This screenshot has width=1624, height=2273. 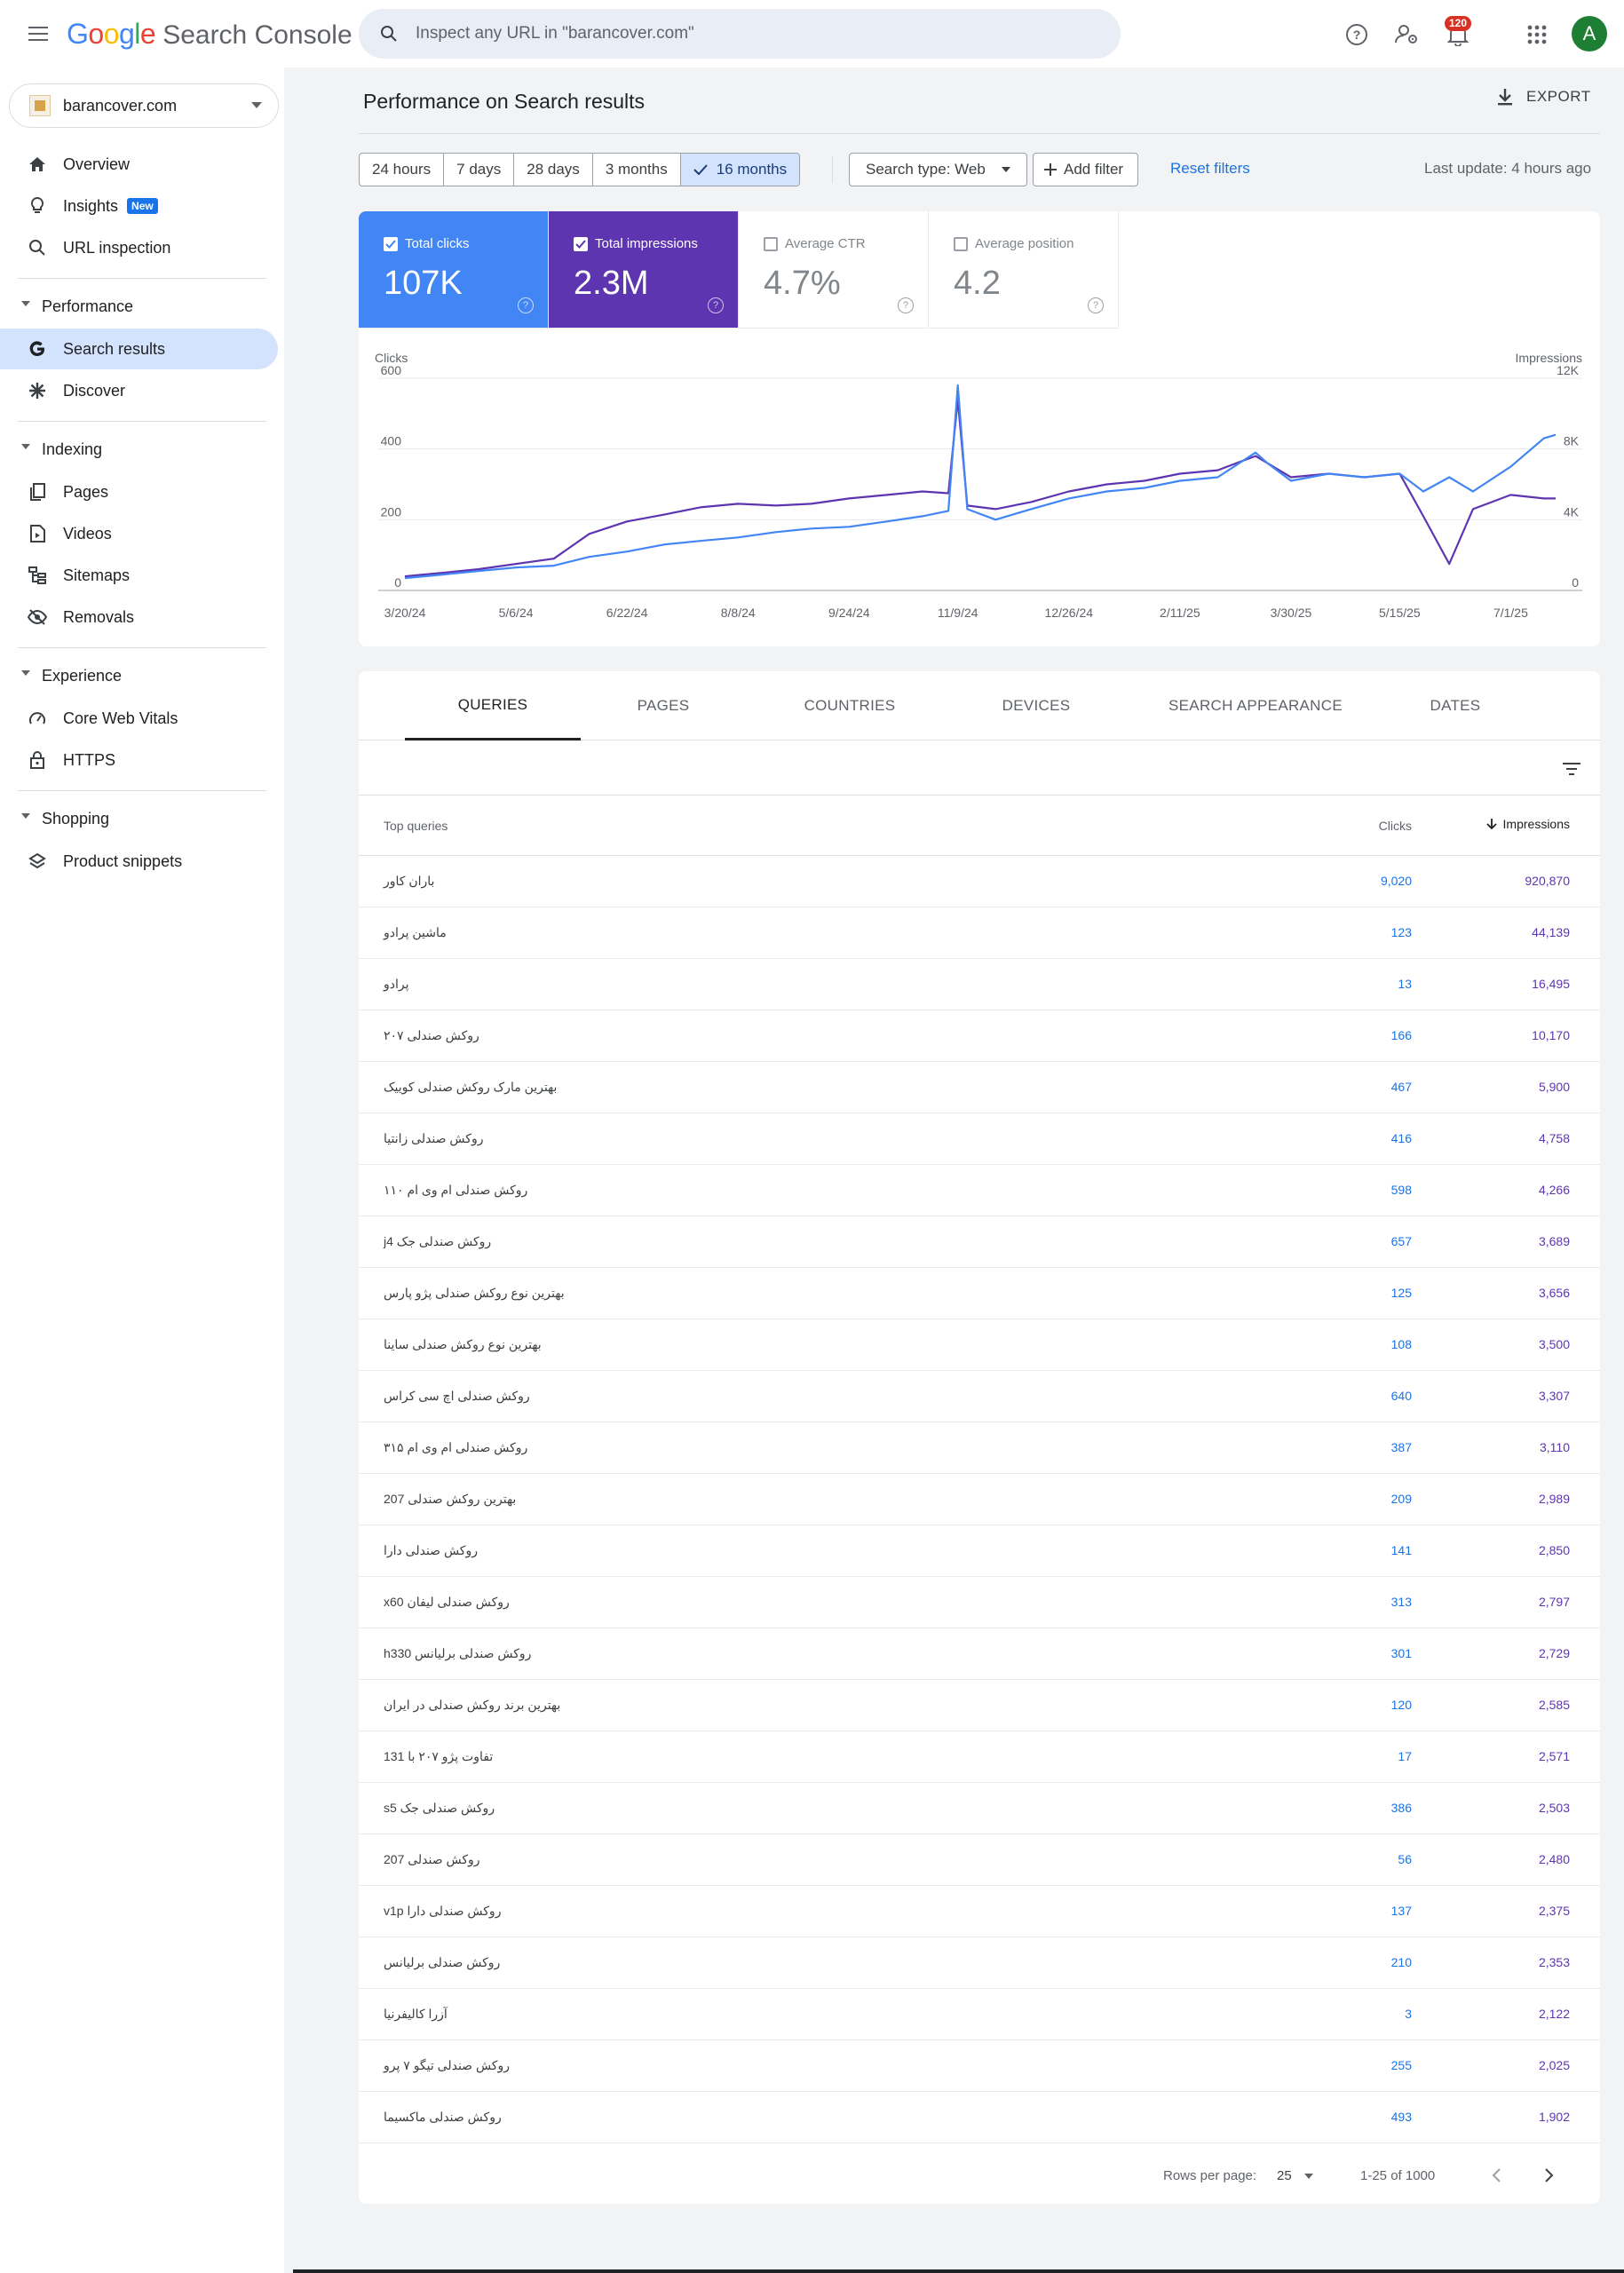 What do you see at coordinates (832, 170) in the screenshot?
I see `divider` at bounding box center [832, 170].